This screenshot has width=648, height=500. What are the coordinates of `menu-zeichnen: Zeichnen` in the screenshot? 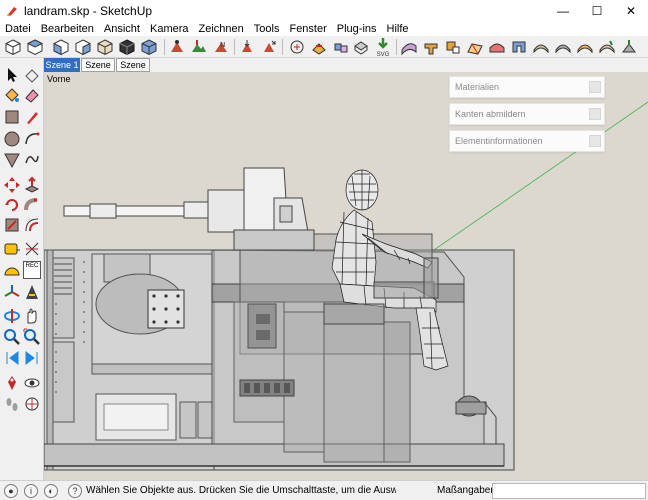 It's located at (221, 29).